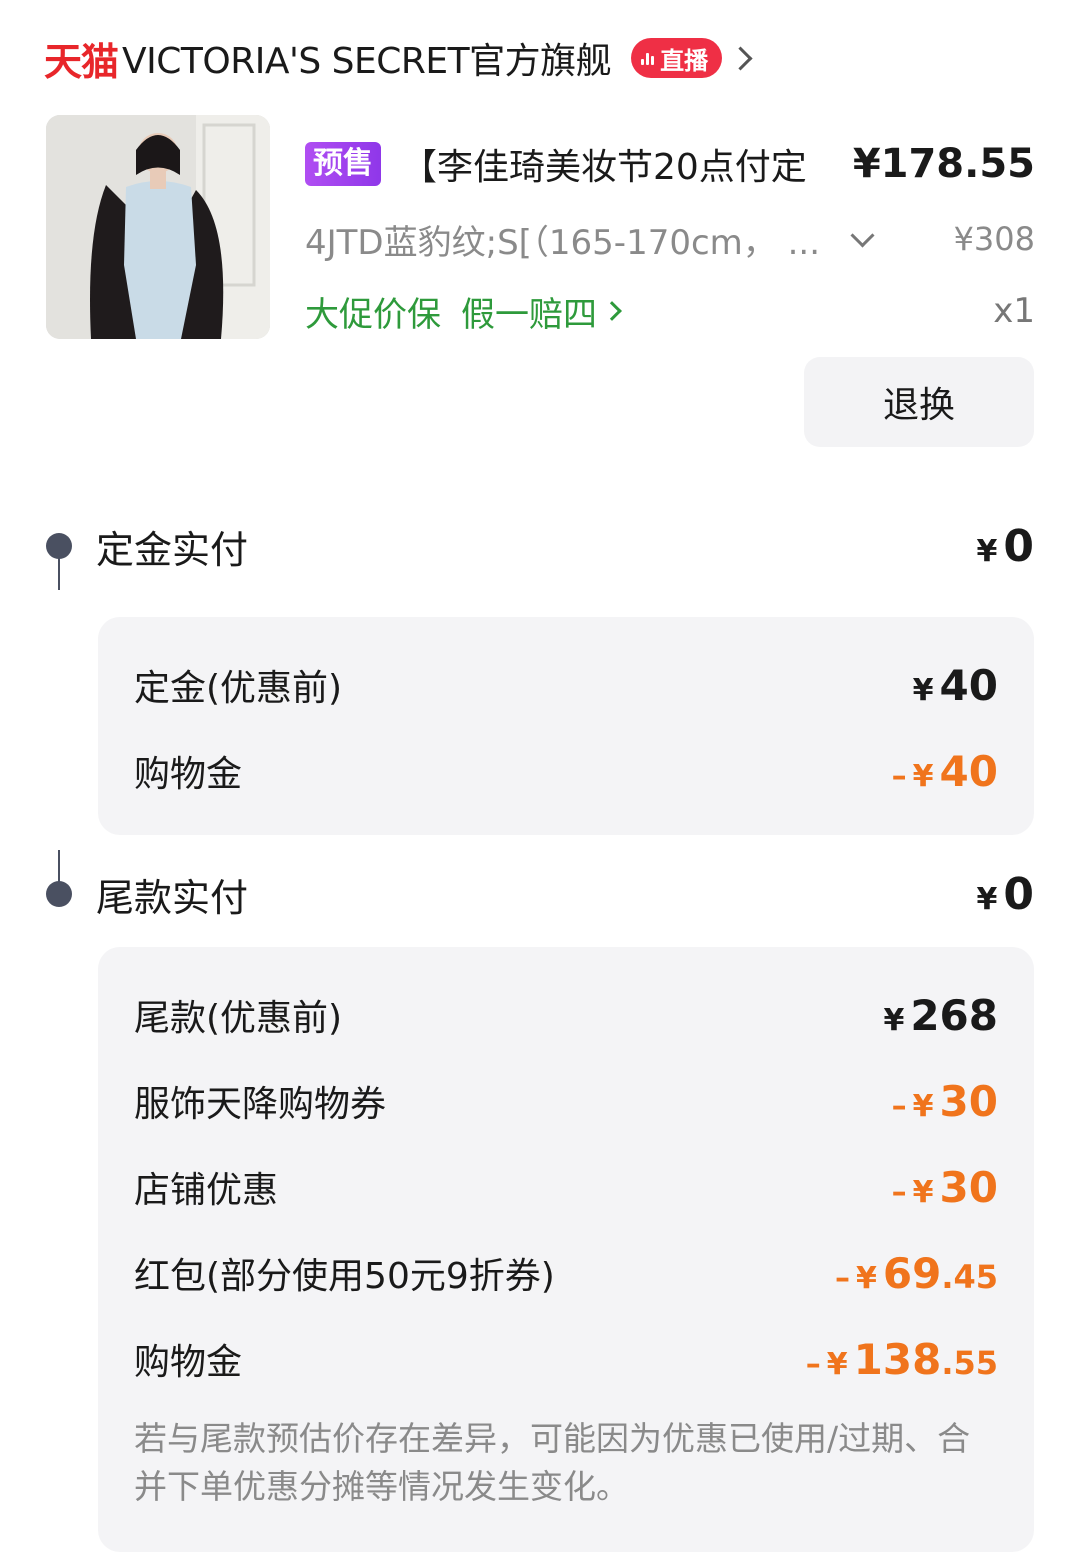  I want to click on row-value: ¥268, so click(940, 1015).